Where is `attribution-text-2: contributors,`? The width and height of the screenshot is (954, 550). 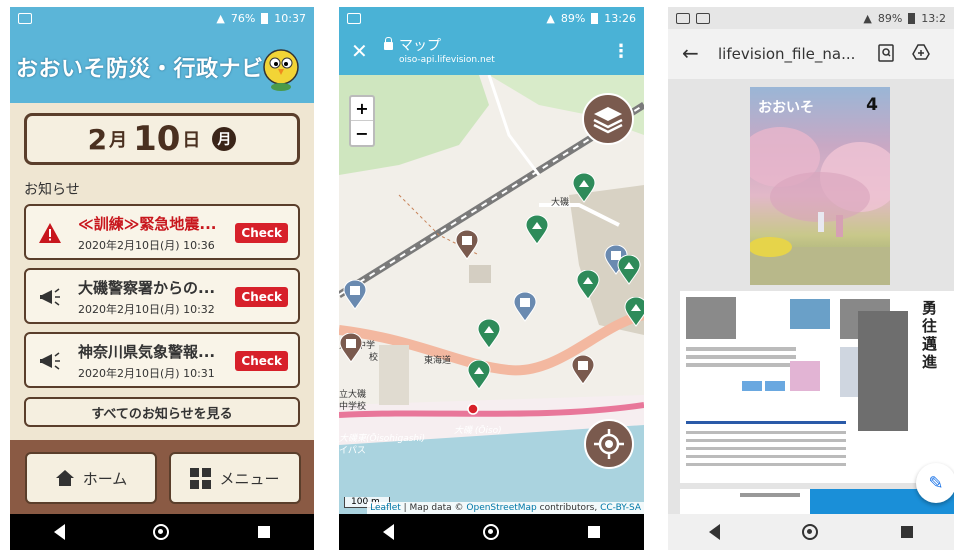 attribution-text-2: contributors, is located at coordinates (568, 508).